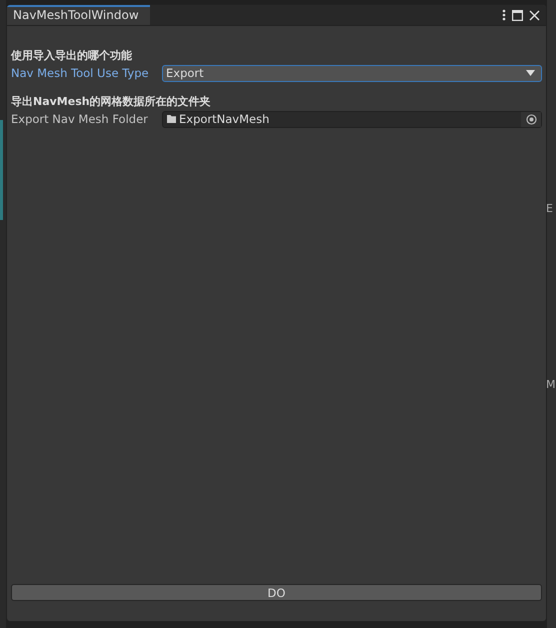 Image resolution: width=556 pixels, height=628 pixels. What do you see at coordinates (276, 592) in the screenshot?
I see `do-button: DO` at bounding box center [276, 592].